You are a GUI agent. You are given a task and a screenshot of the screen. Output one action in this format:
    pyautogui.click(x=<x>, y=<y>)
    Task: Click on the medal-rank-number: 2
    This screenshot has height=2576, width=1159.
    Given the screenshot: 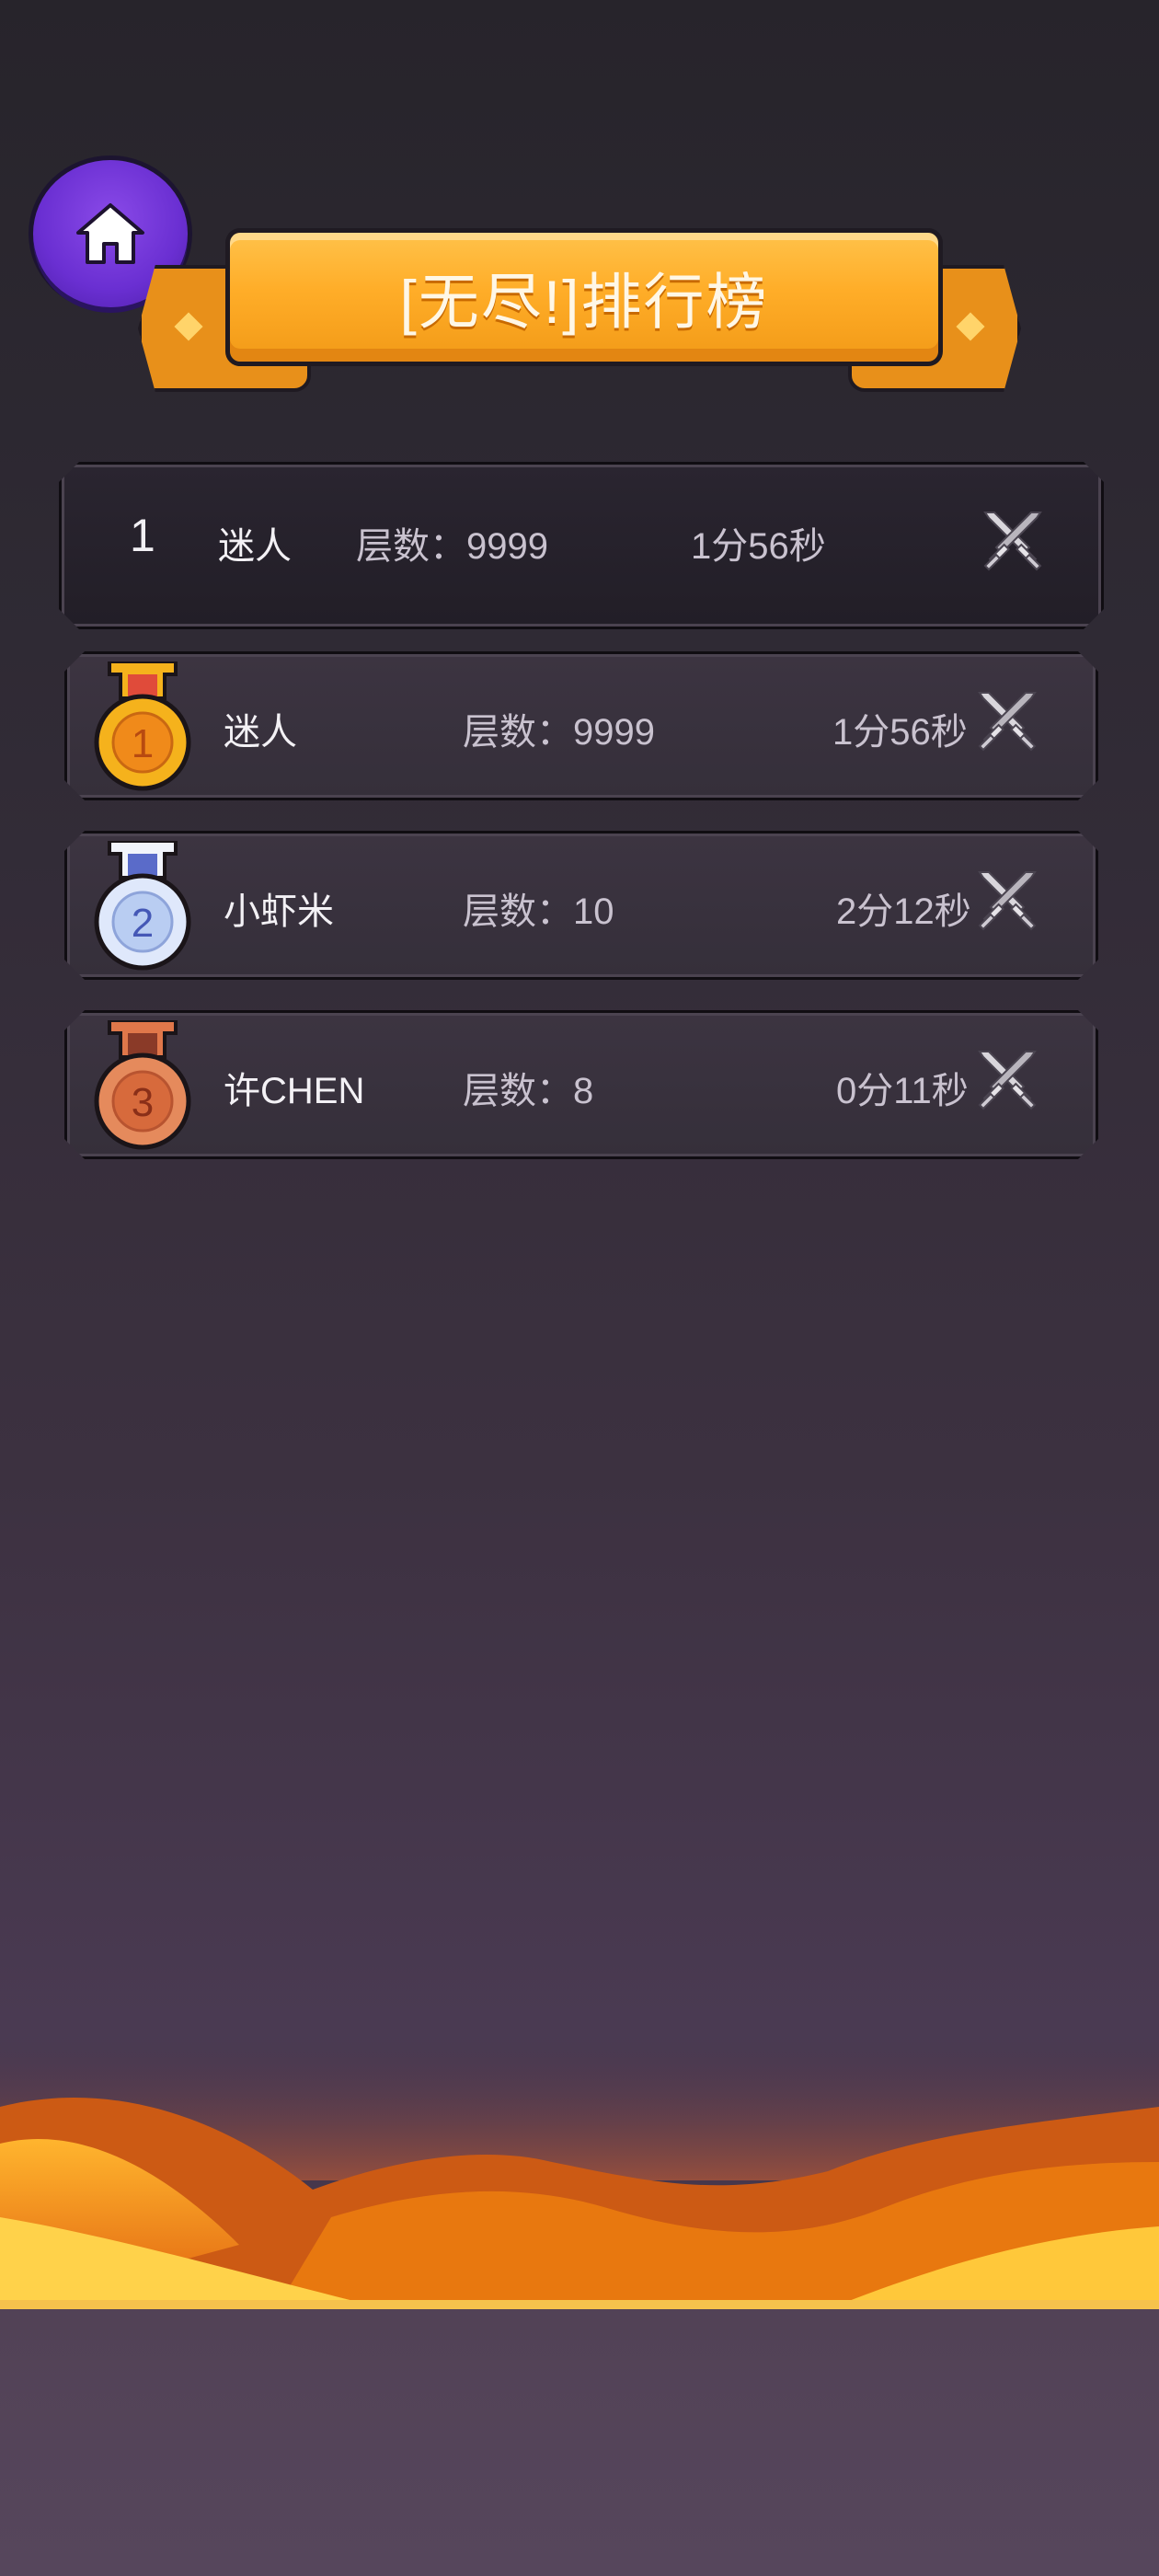 What is the action you would take?
    pyautogui.click(x=143, y=923)
    